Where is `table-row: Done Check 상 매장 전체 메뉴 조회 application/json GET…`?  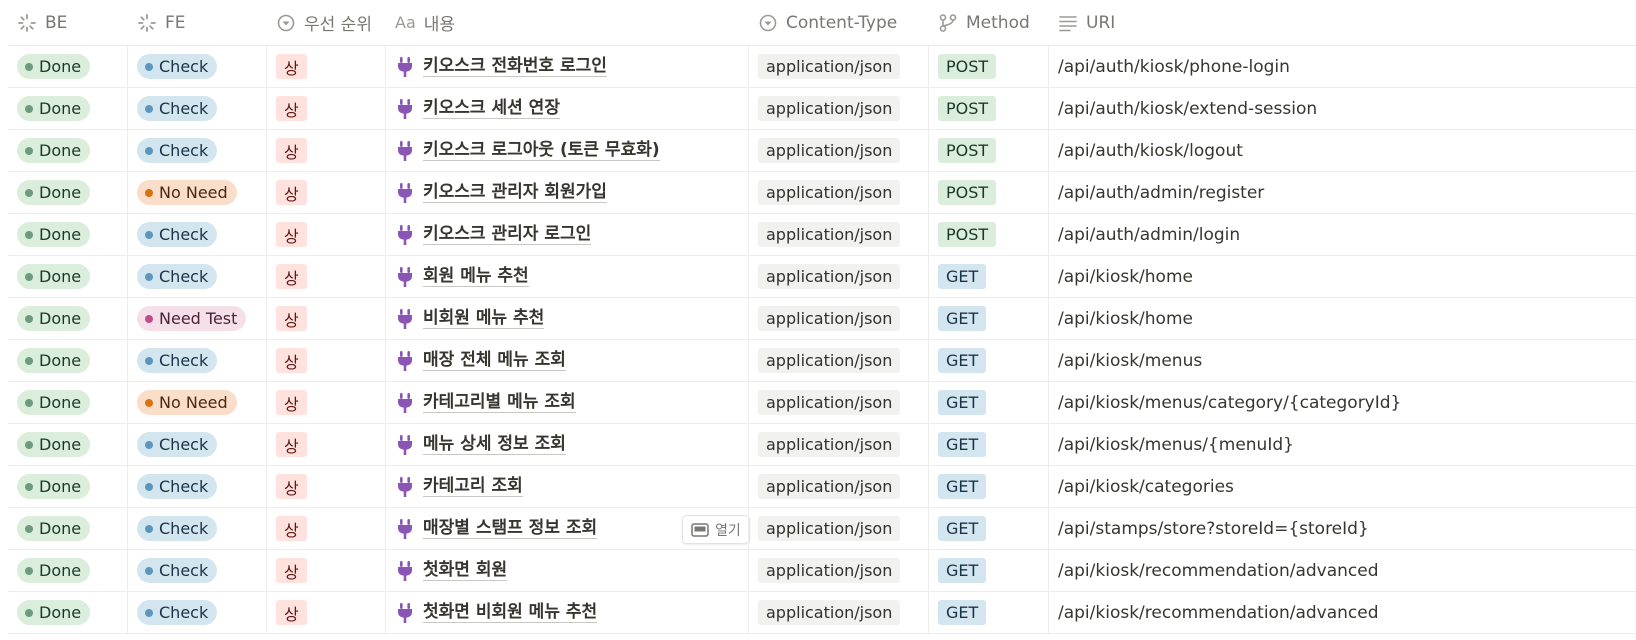 table-row: Done Check 상 매장 전체 메뉴 조회 application/json GET… is located at coordinates (822, 361).